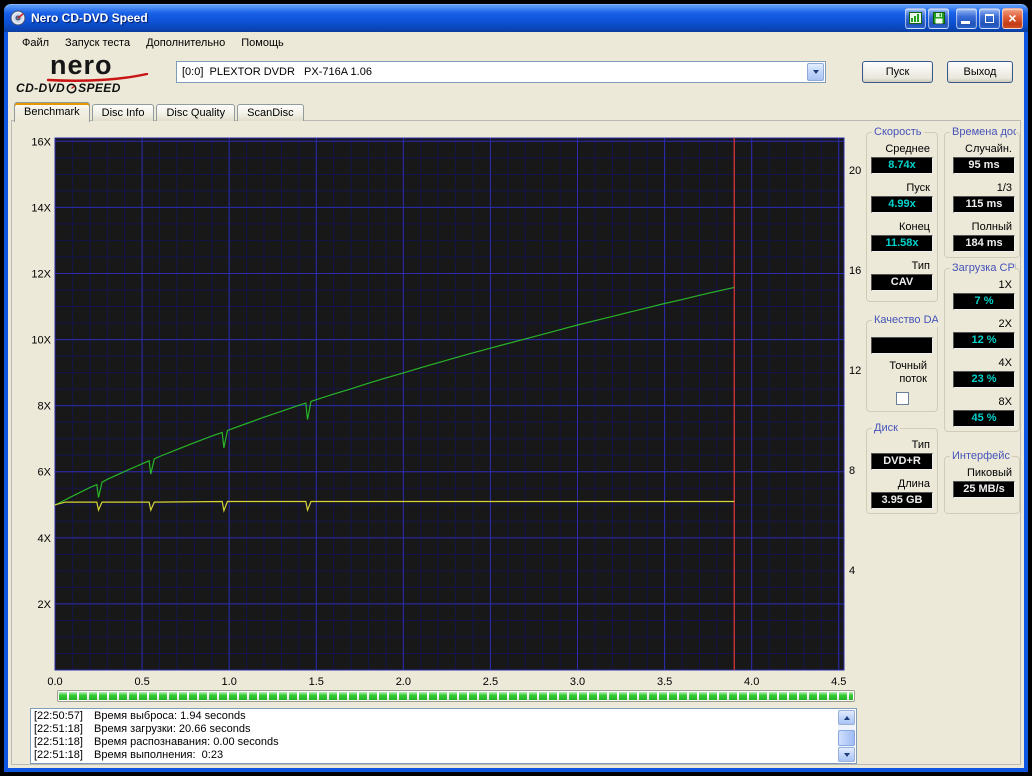 This screenshot has height=776, width=1032. I want to click on nero-product: CD-DVD SPEED, so click(83, 88).